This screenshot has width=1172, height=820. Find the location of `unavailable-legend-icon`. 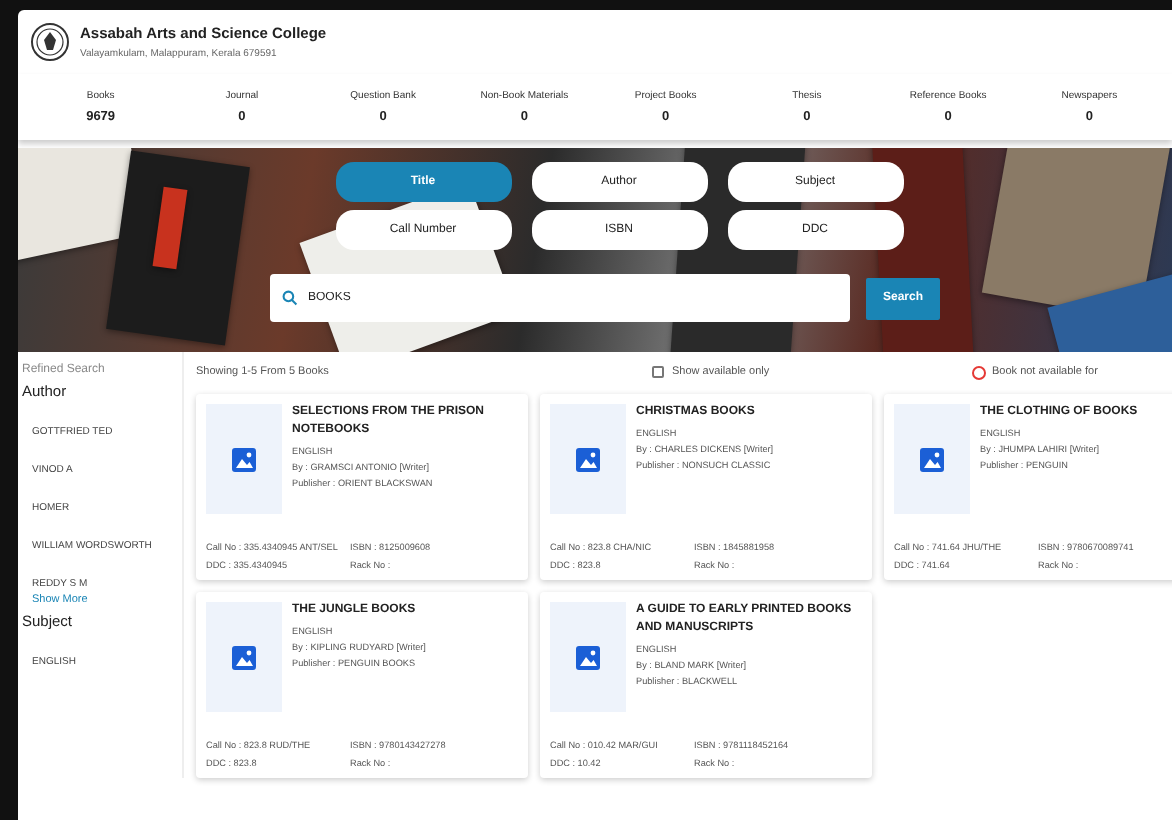

unavailable-legend-icon is located at coordinates (979, 372).